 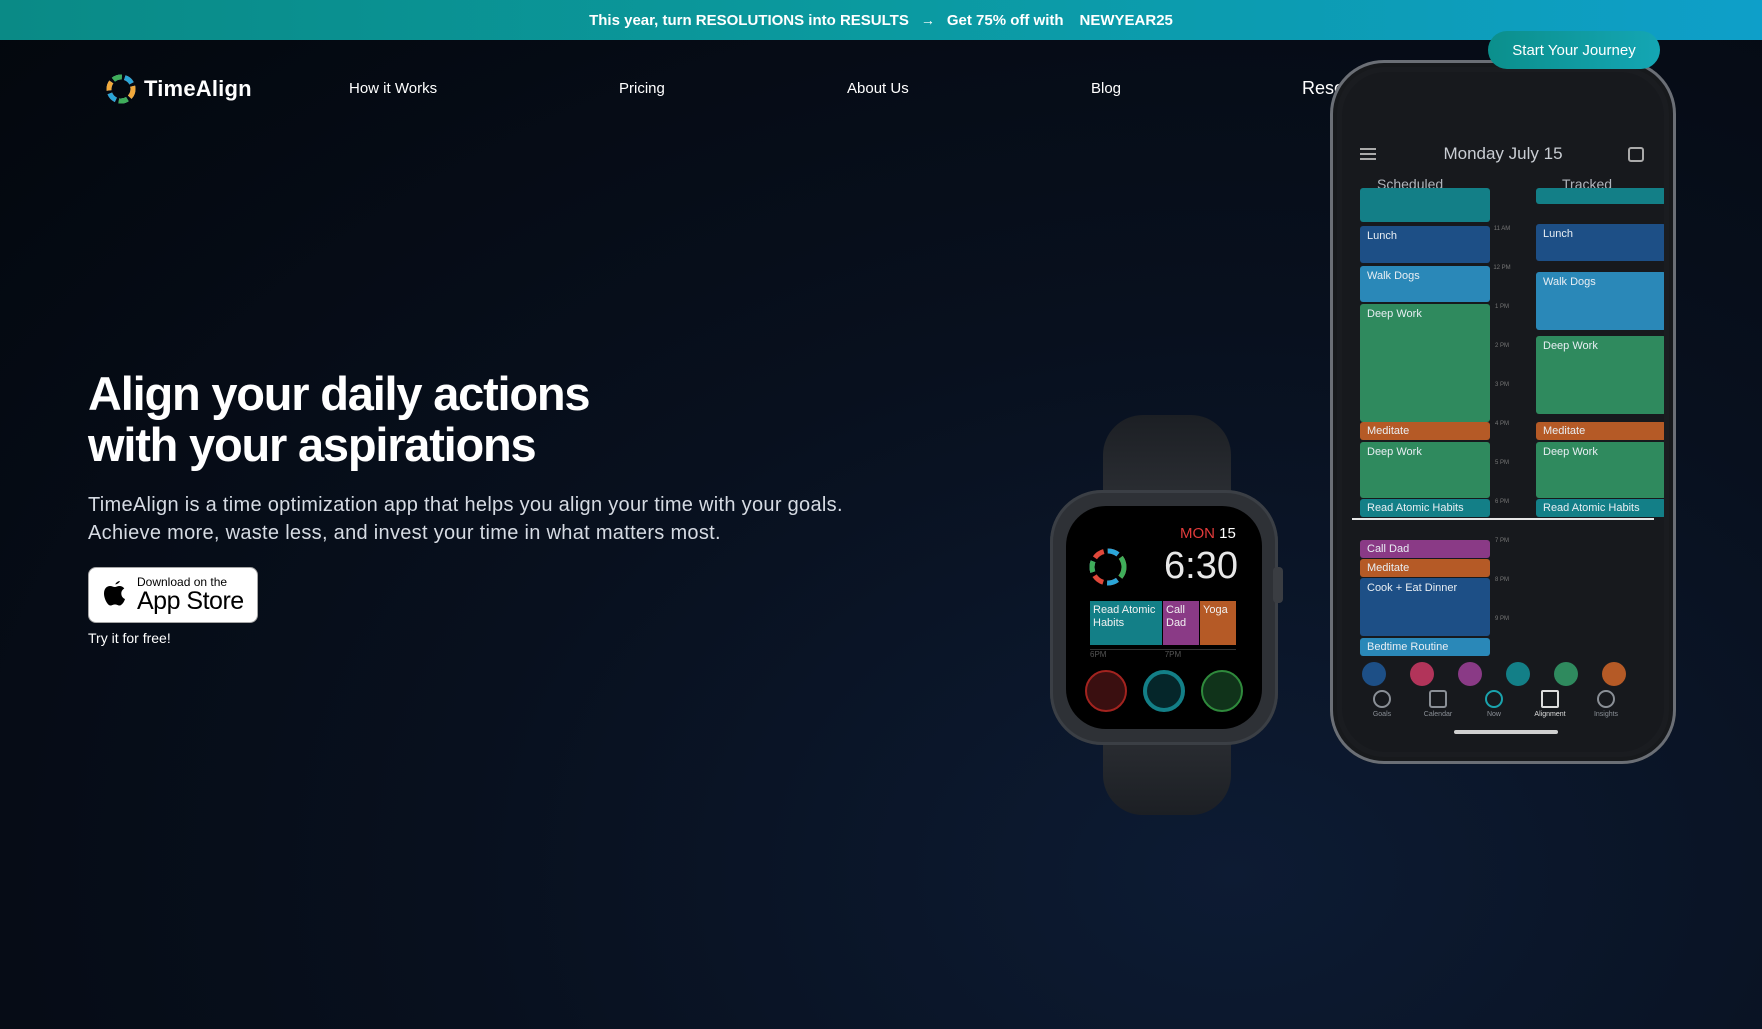 What do you see at coordinates (1606, 699) in the screenshot?
I see `chart-ring-icon` at bounding box center [1606, 699].